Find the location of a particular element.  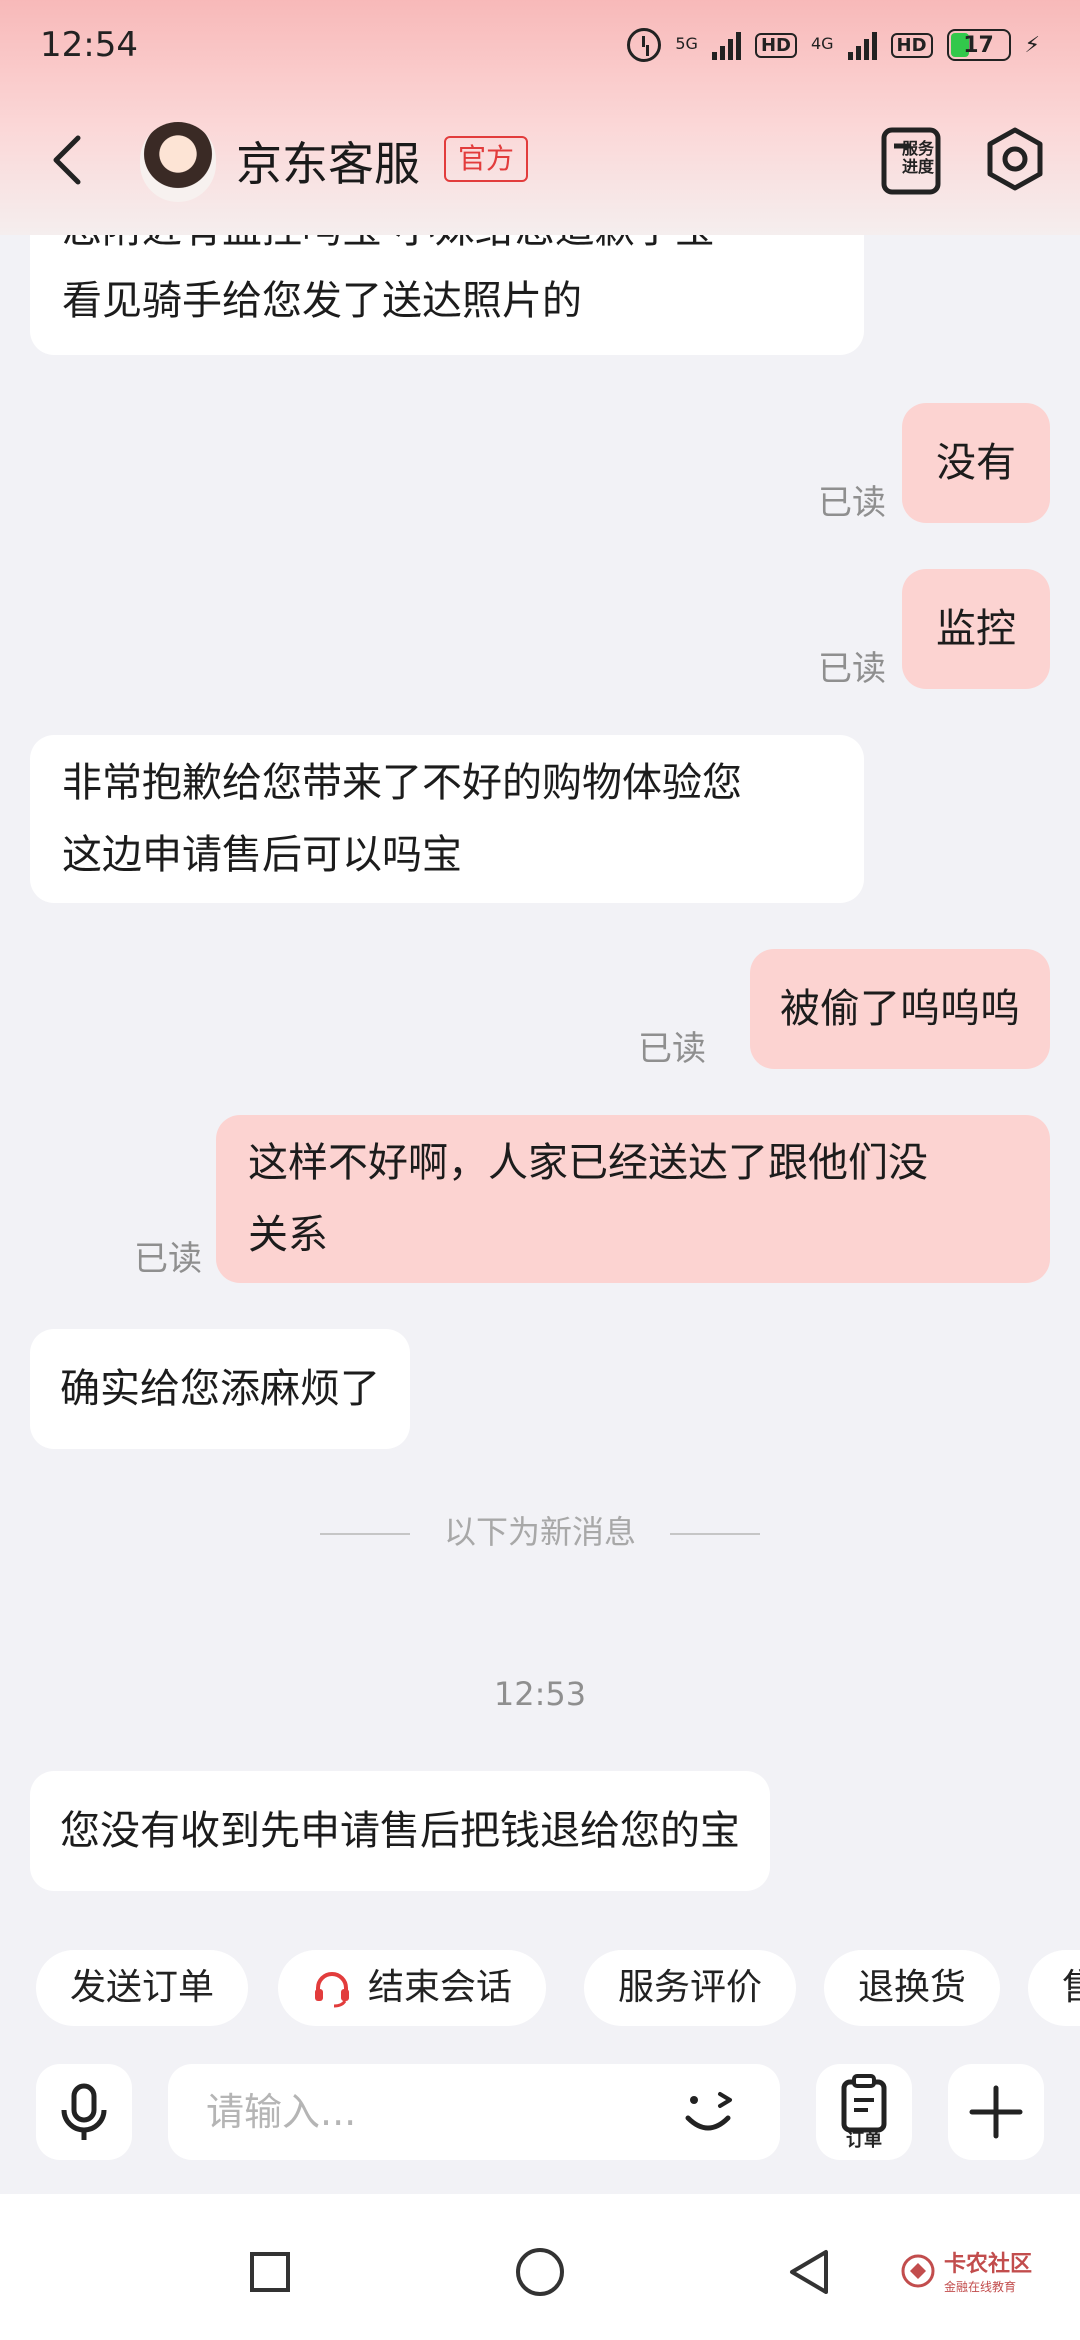

message-incoming: 您附近有监控吗宝 小妹给您道歉了宝 看见骑手给您发了送达照片的 is located at coordinates (447, 295).